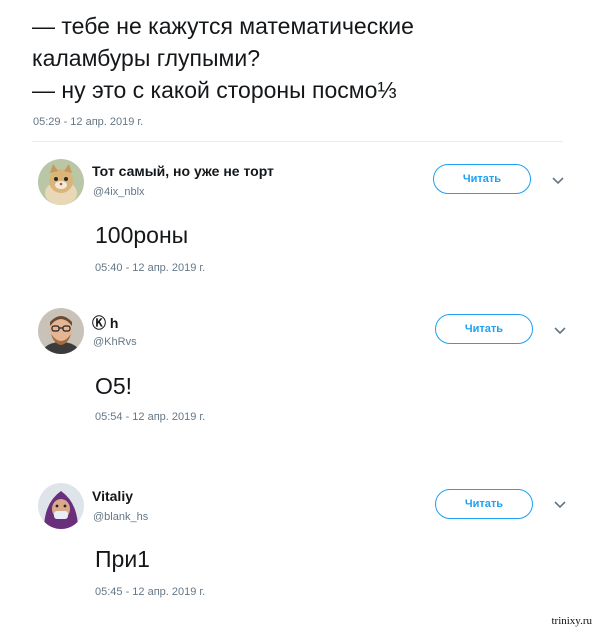  I want to click on author-handle: @KhRvs, so click(115, 342).